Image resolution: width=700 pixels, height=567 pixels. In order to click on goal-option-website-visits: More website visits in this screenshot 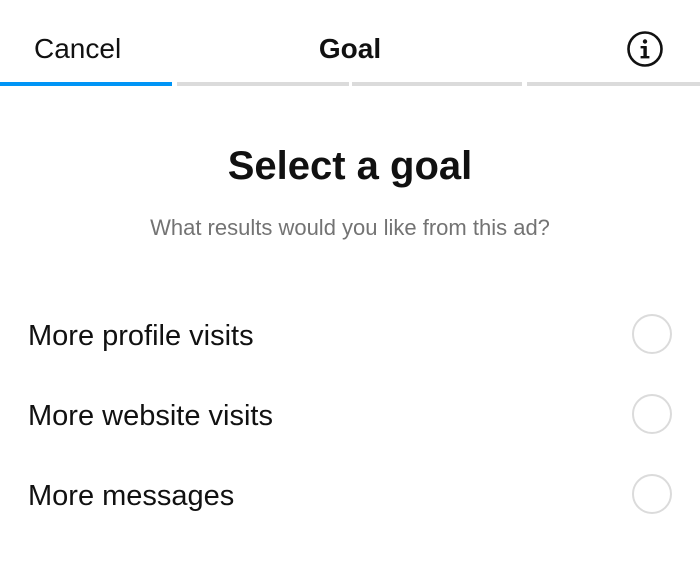, I will do `click(350, 415)`.